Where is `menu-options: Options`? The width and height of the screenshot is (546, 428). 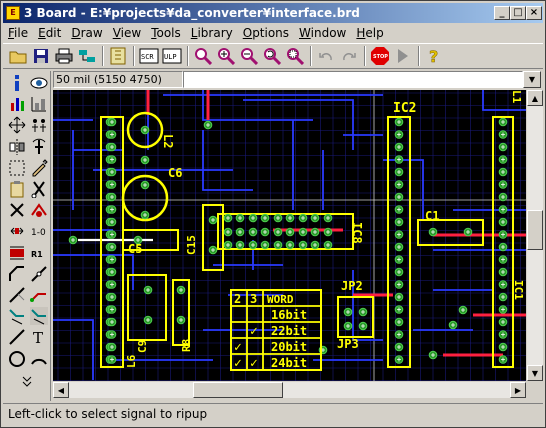 menu-options: Options is located at coordinates (266, 33).